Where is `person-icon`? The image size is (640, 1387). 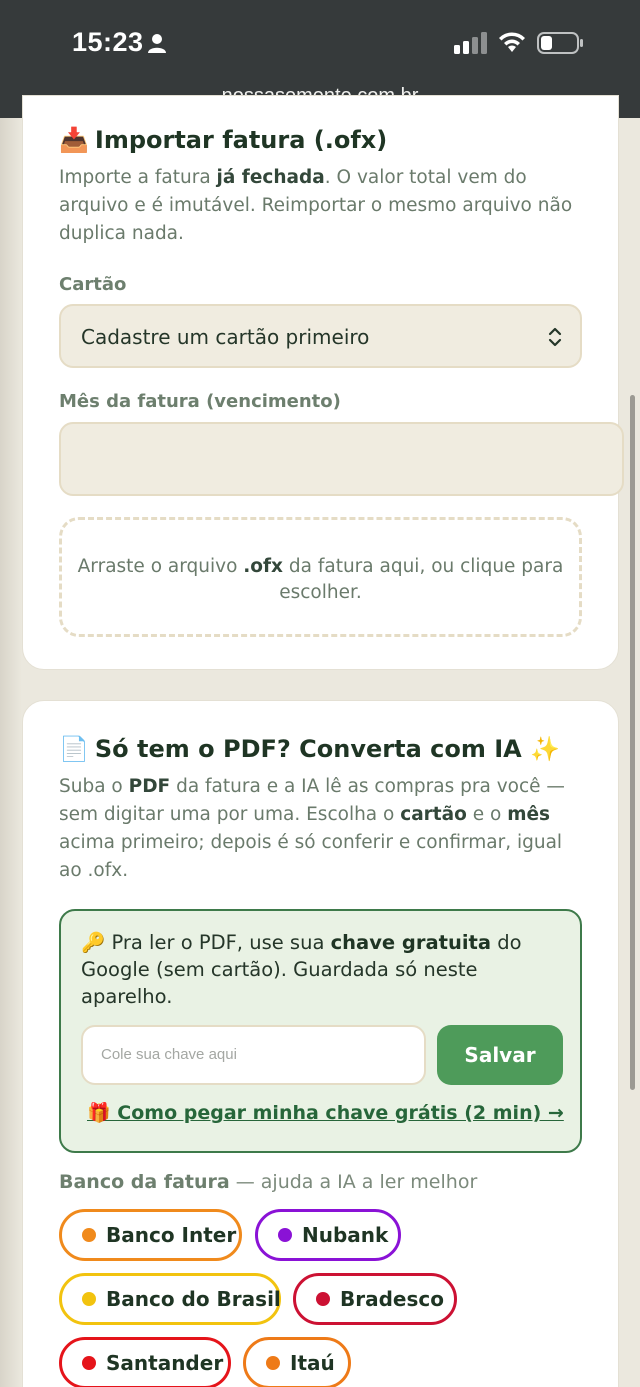
person-icon is located at coordinates (157, 43).